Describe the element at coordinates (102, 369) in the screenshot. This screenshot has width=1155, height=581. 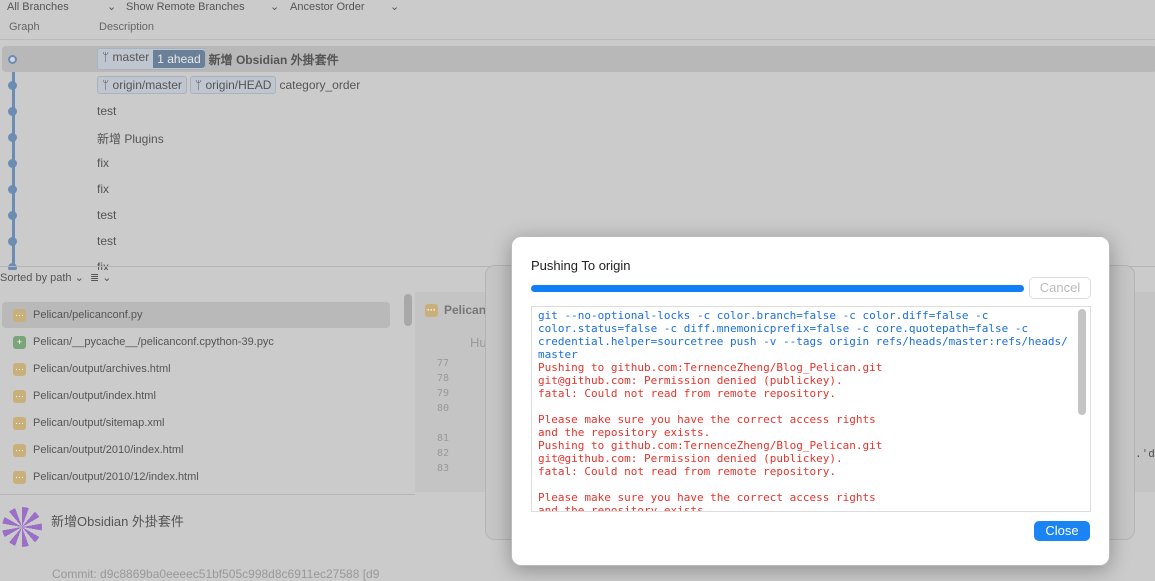
I see `file-path: Pelican/output/archives.html` at that location.